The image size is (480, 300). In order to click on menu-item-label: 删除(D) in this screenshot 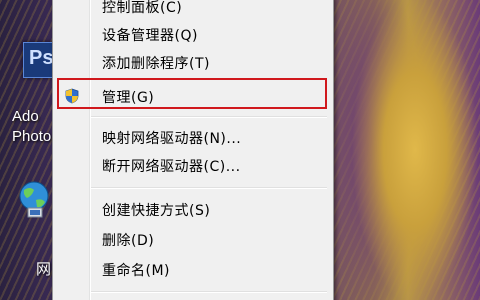, I will do `click(128, 241)`.